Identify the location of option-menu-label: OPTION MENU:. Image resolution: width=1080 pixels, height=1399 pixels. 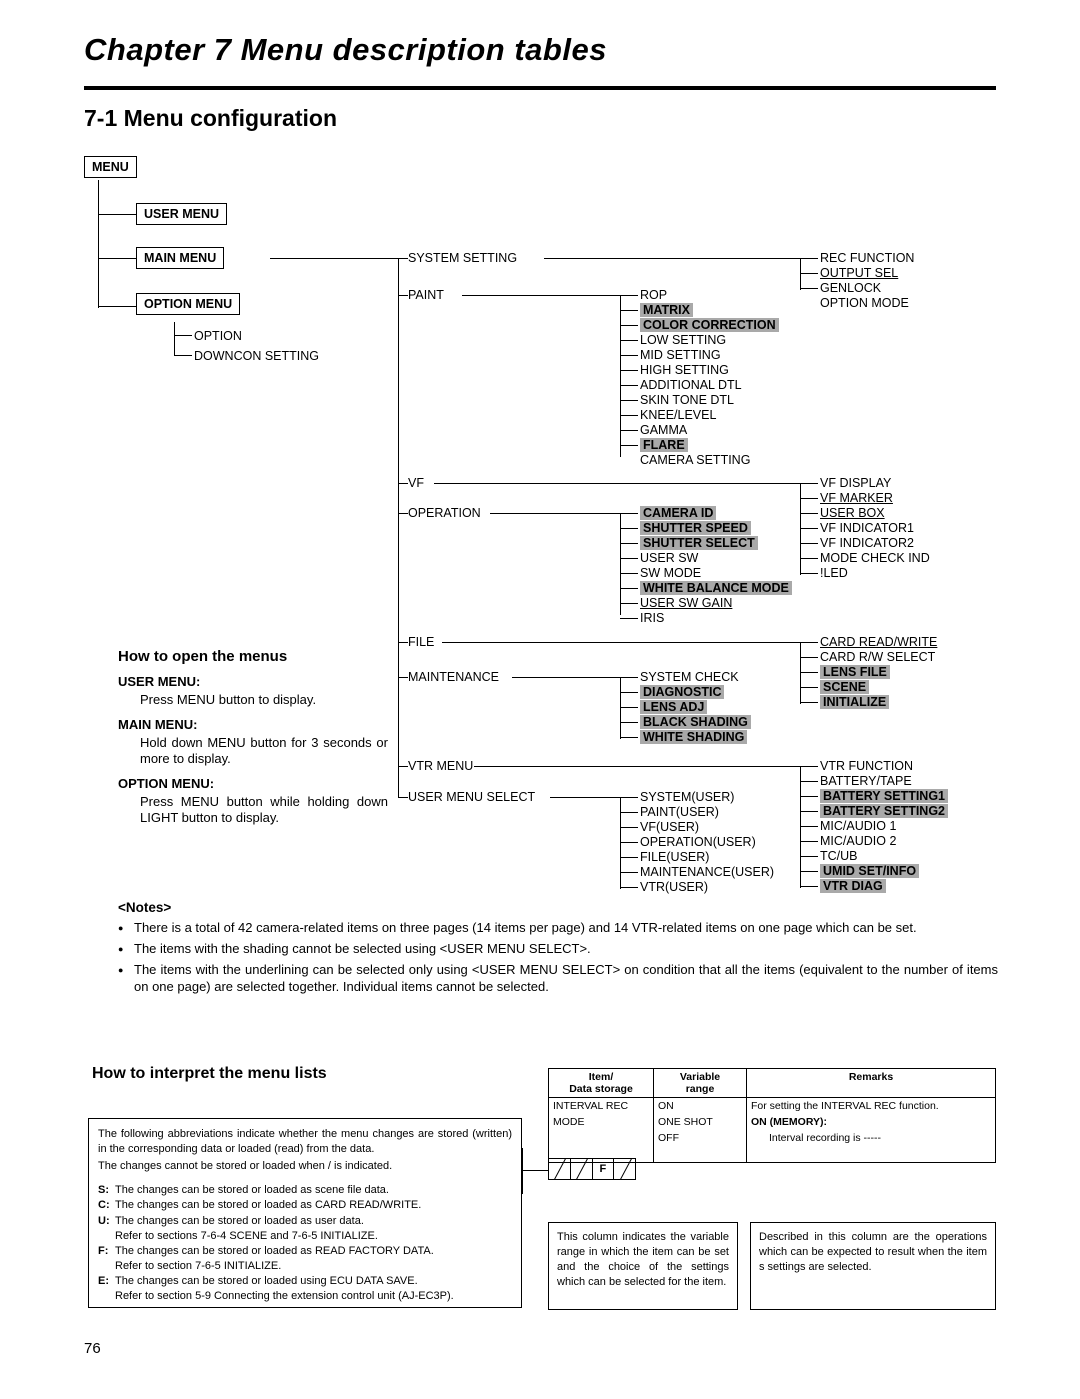
(166, 783).